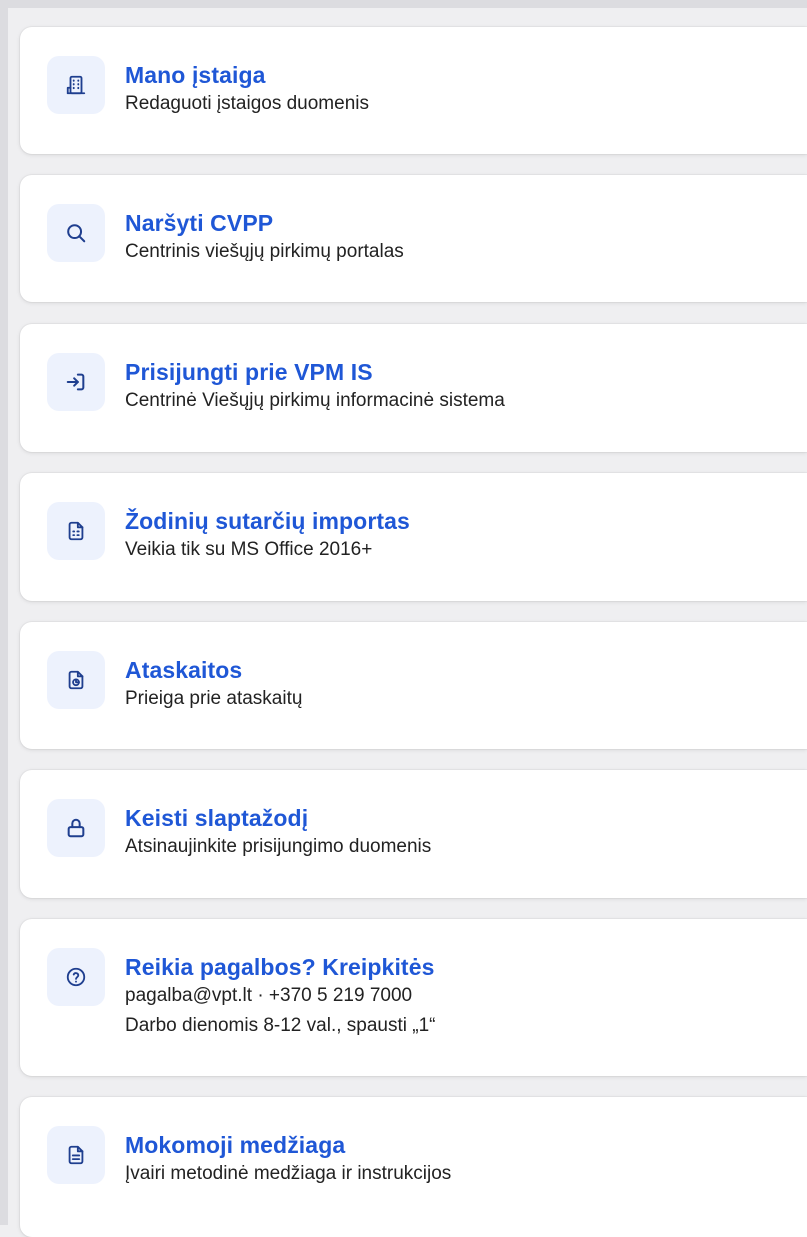 The width and height of the screenshot is (807, 1237). Describe the element at coordinates (269, 995) in the screenshot. I see `contact-line: pagalba@vpt.lt · +370 5 219 7000` at that location.